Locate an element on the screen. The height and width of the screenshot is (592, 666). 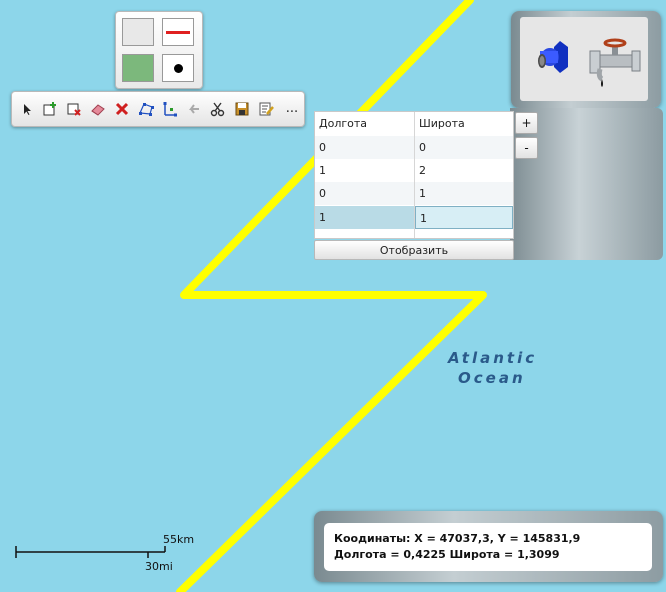
ocean-label: Atlantic Ocean is located at coordinates (492, 368).